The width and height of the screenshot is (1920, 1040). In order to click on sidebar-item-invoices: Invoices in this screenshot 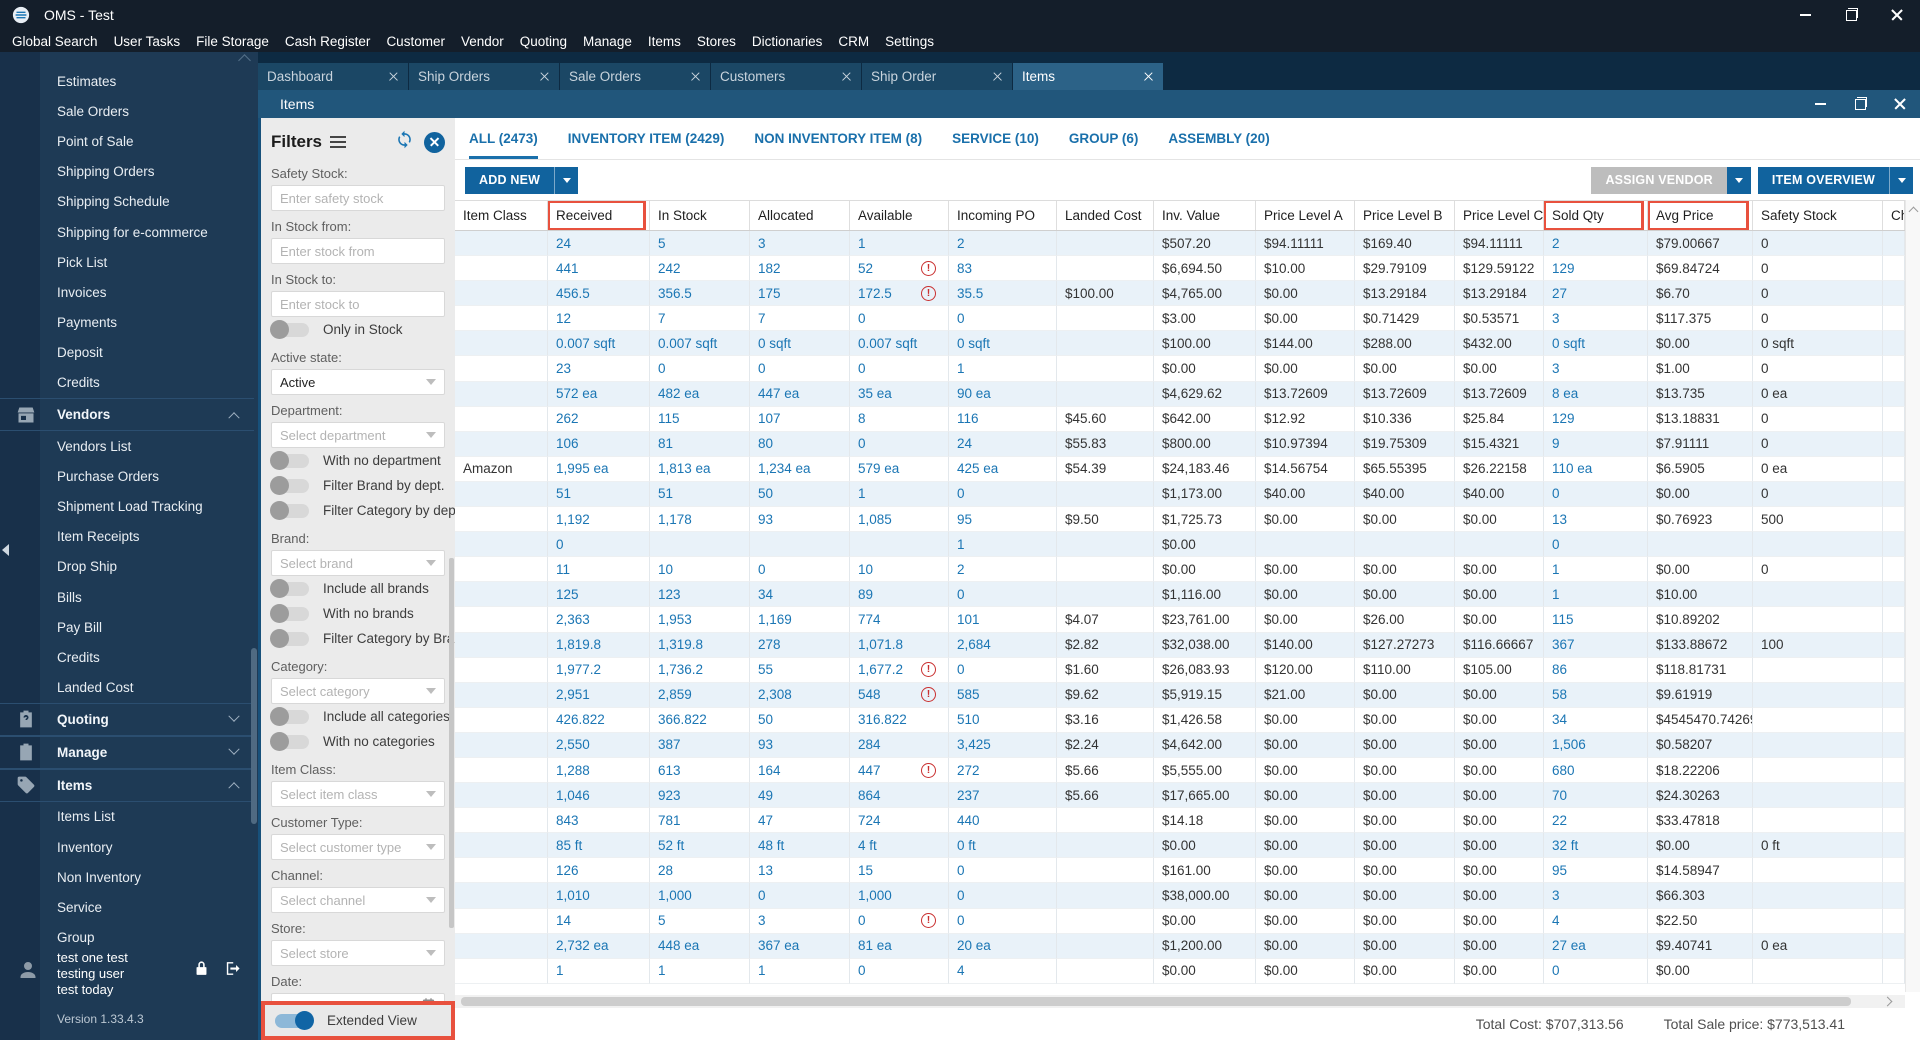, I will do `click(127, 292)`.